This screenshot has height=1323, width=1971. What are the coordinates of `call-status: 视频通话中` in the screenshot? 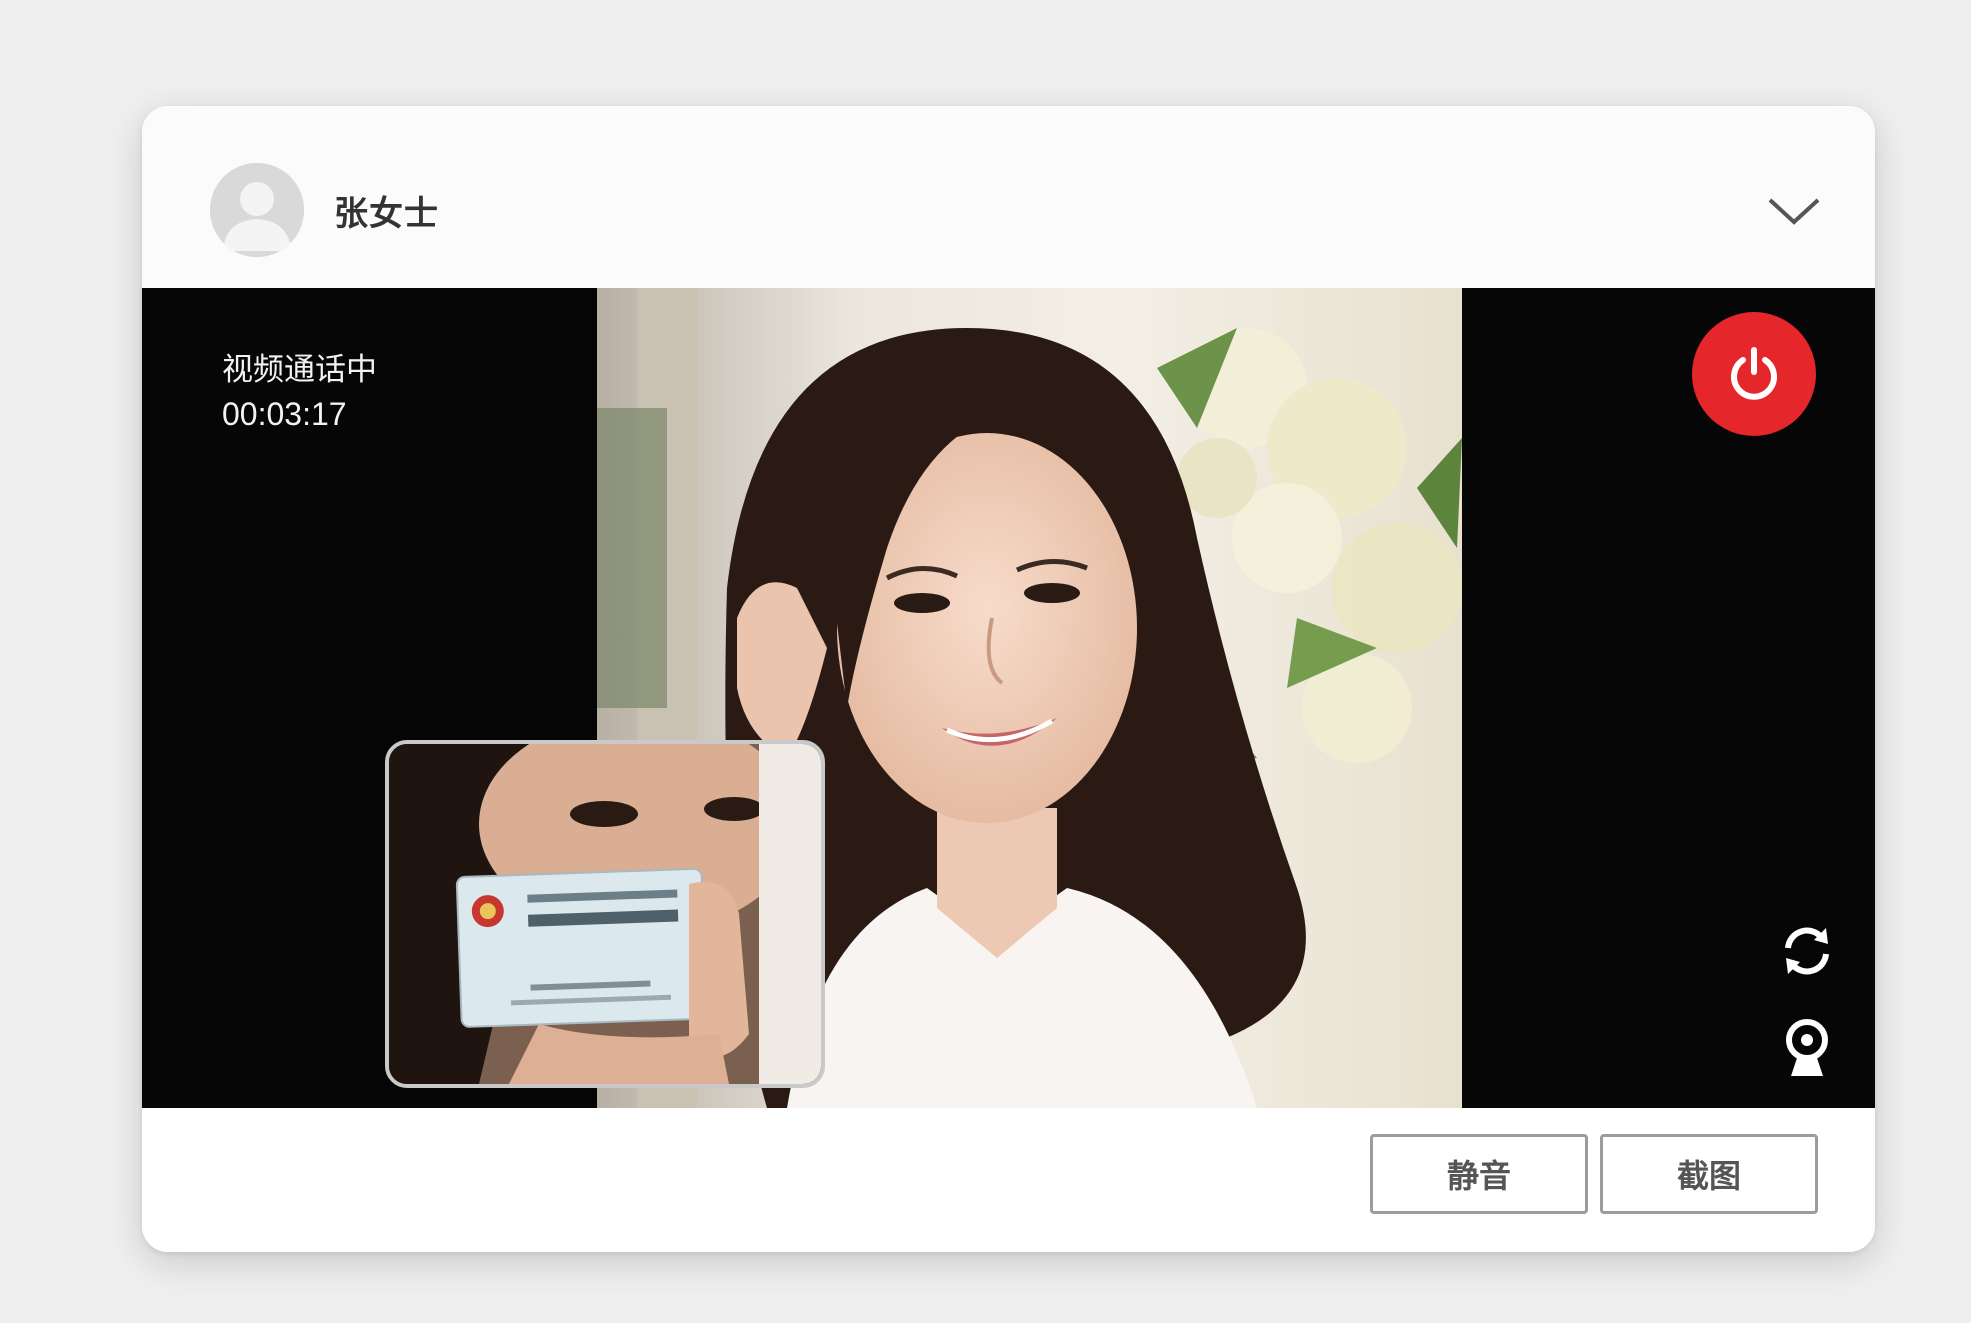 It's located at (299, 369).